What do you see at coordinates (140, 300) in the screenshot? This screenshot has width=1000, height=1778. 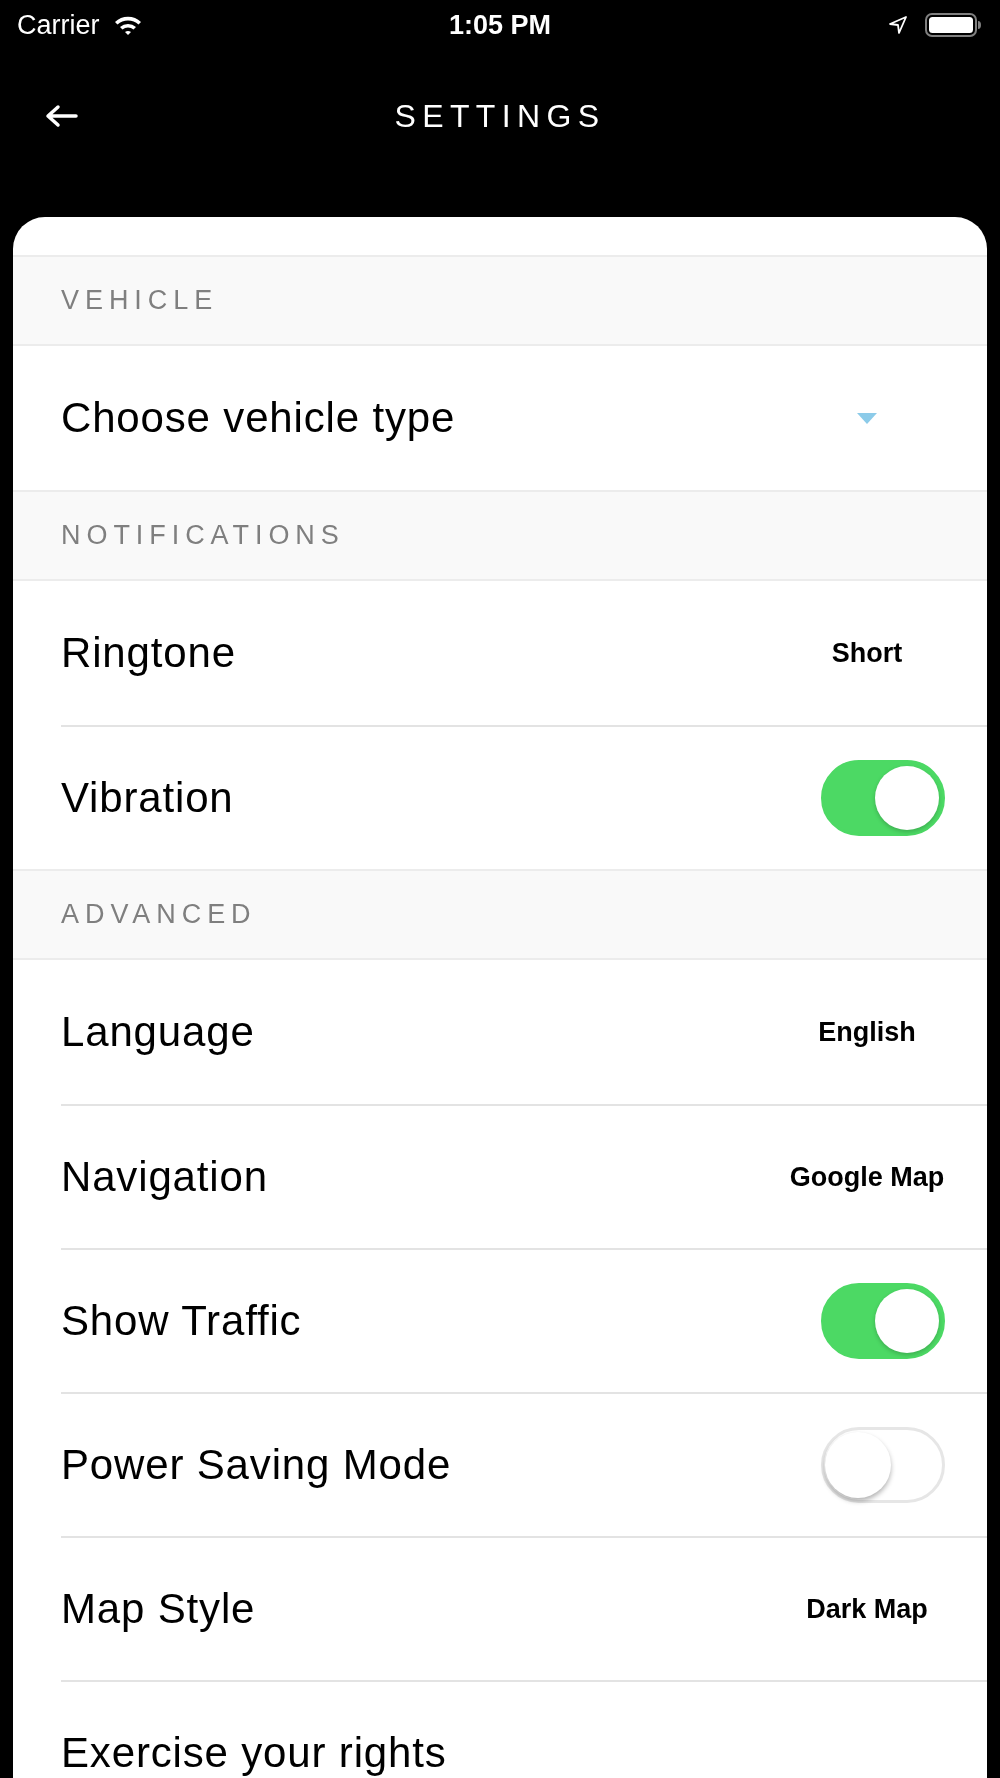 I see `section-title: VEHICLE` at bounding box center [140, 300].